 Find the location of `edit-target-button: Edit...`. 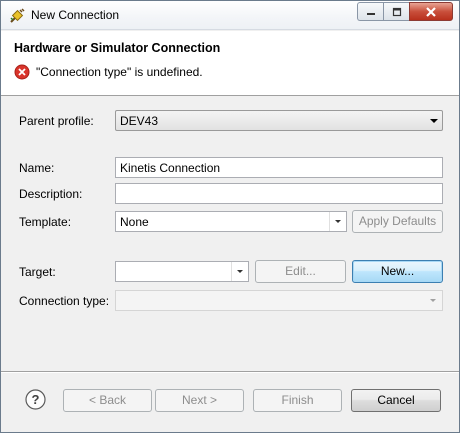

edit-target-button: Edit... is located at coordinates (300, 271).